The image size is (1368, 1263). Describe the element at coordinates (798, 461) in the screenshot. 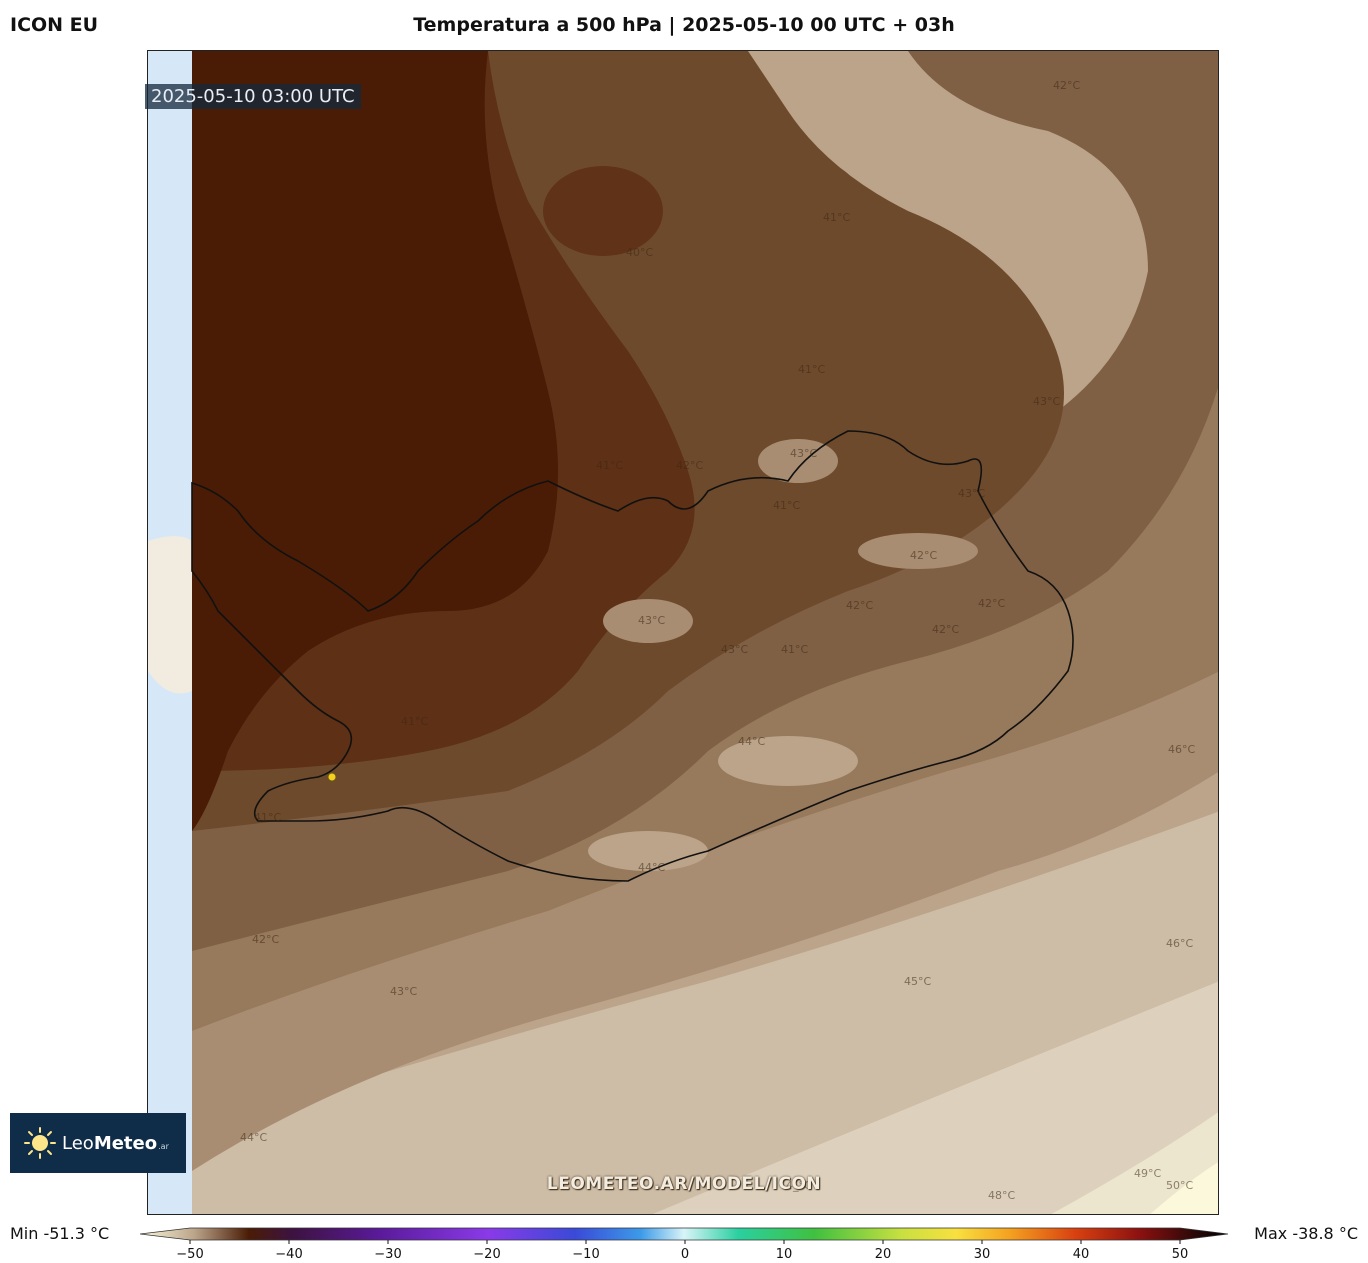

I see `patch-44-a` at that location.